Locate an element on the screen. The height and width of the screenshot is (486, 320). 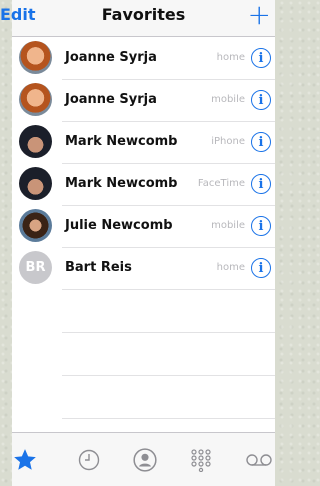
contact-icon is located at coordinates (145, 460).